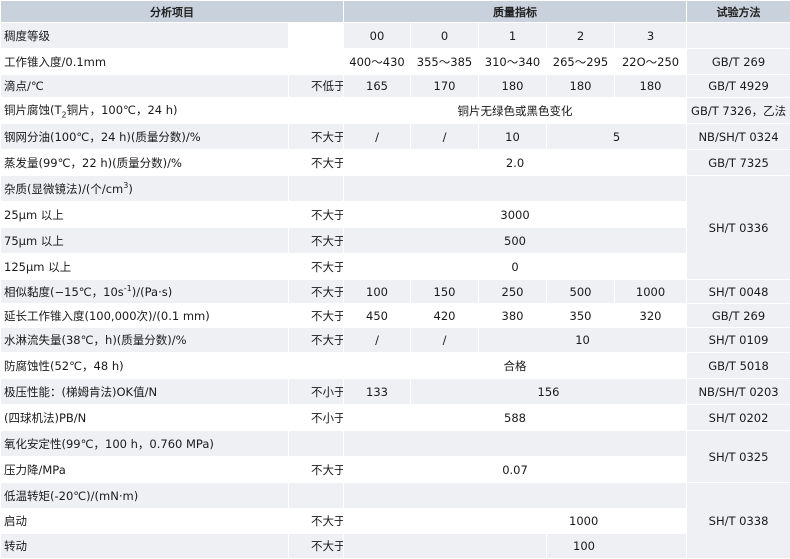 This screenshot has height=559, width=790. What do you see at coordinates (515, 366) in the screenshot?
I see `cell-value: 合格` at bounding box center [515, 366].